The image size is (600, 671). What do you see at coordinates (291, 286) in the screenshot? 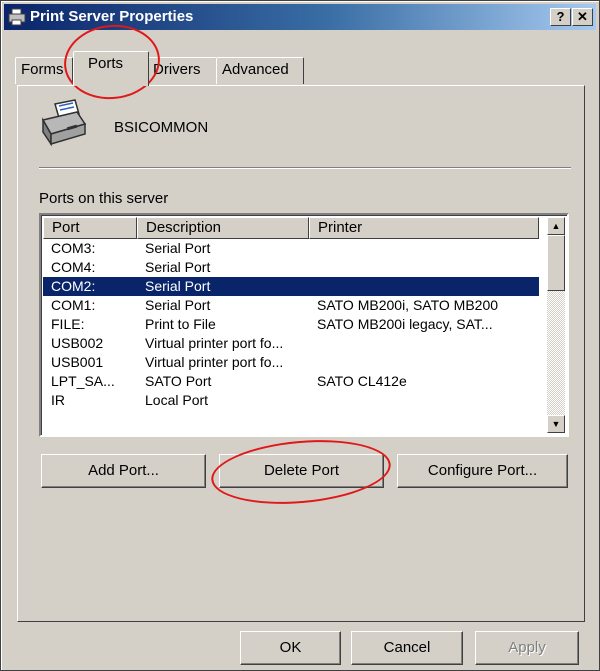
I see `list-item-selected: COM2: Serial Port` at bounding box center [291, 286].